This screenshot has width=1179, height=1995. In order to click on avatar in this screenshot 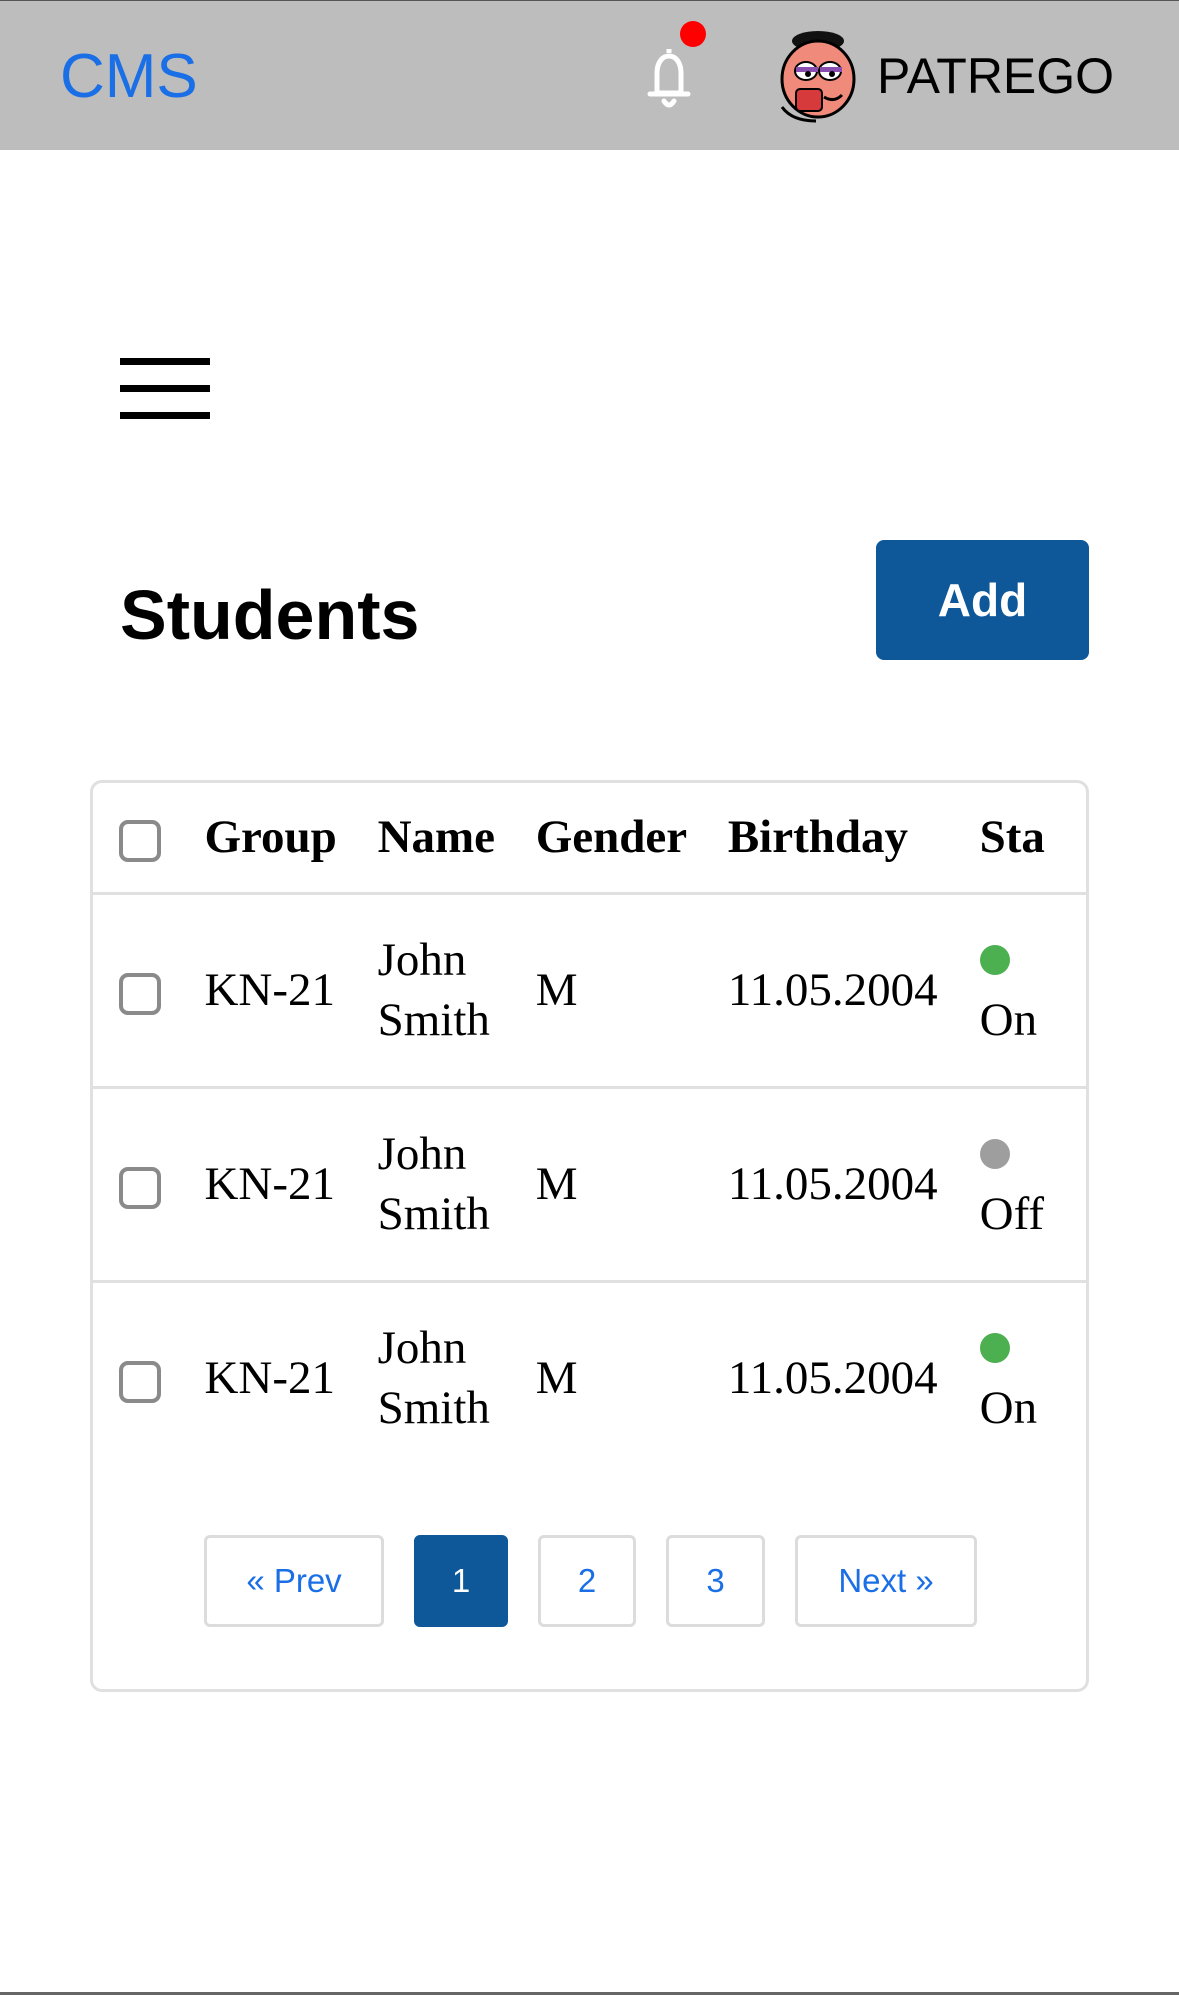, I will do `click(818, 75)`.